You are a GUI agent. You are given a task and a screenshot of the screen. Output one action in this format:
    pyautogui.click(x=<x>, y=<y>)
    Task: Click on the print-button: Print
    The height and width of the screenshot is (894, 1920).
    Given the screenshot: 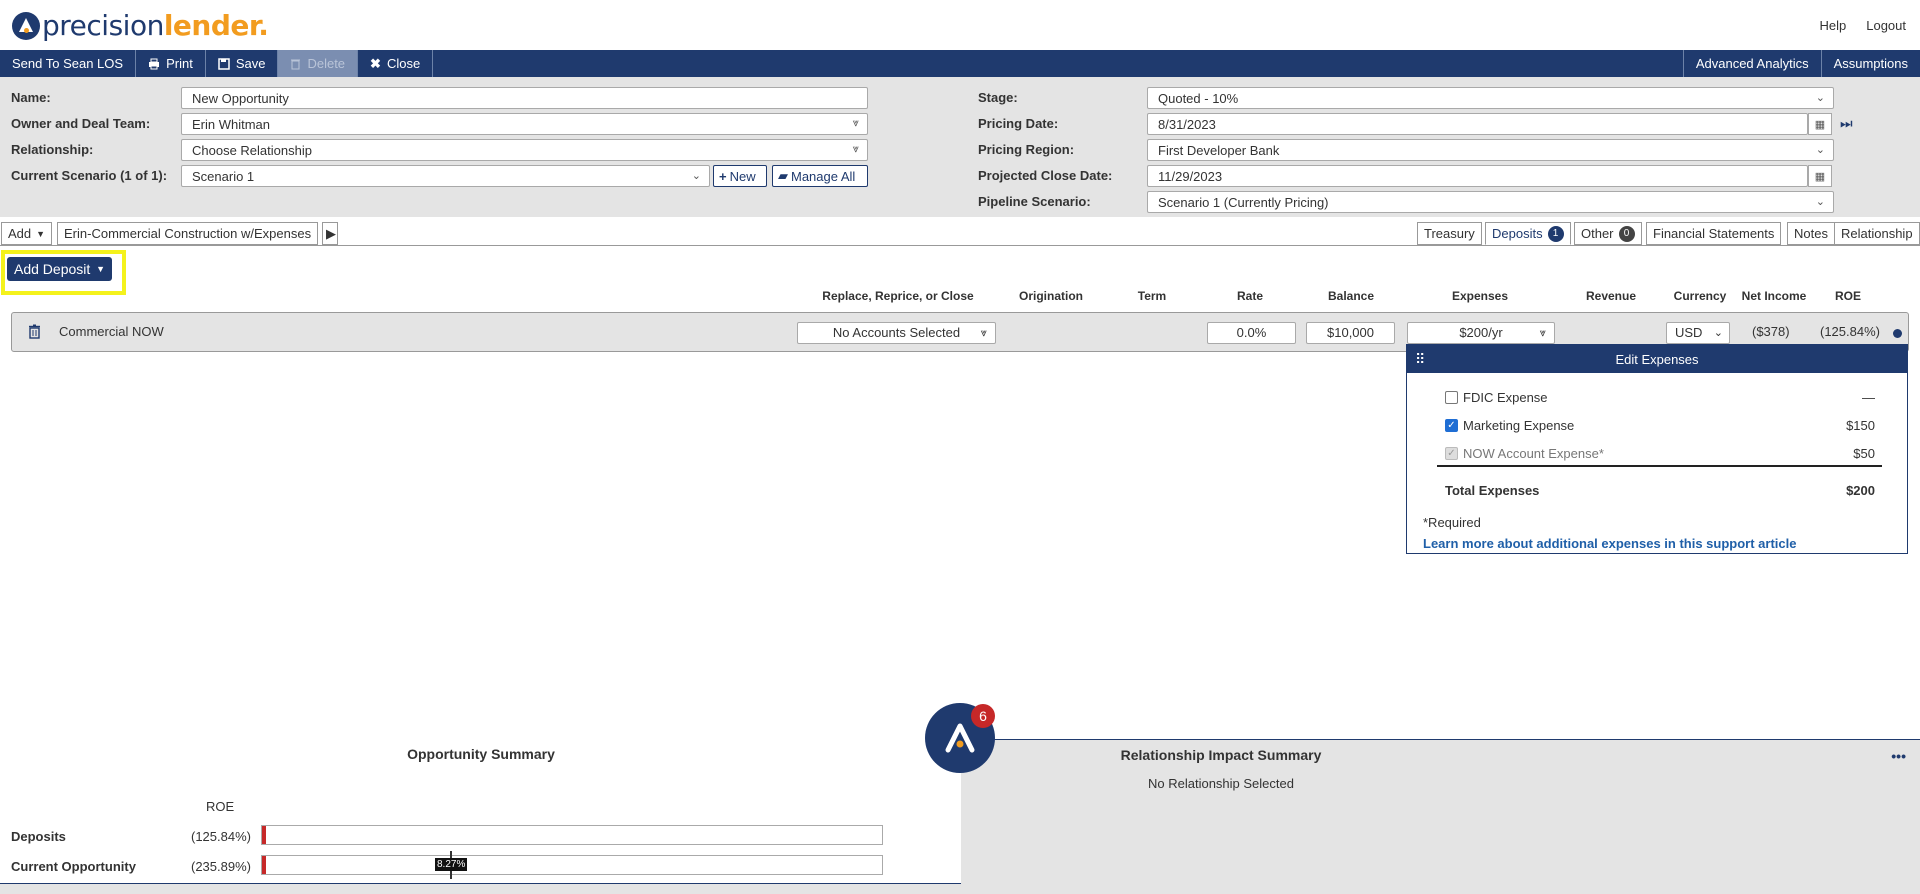 What is the action you would take?
    pyautogui.click(x=171, y=63)
    